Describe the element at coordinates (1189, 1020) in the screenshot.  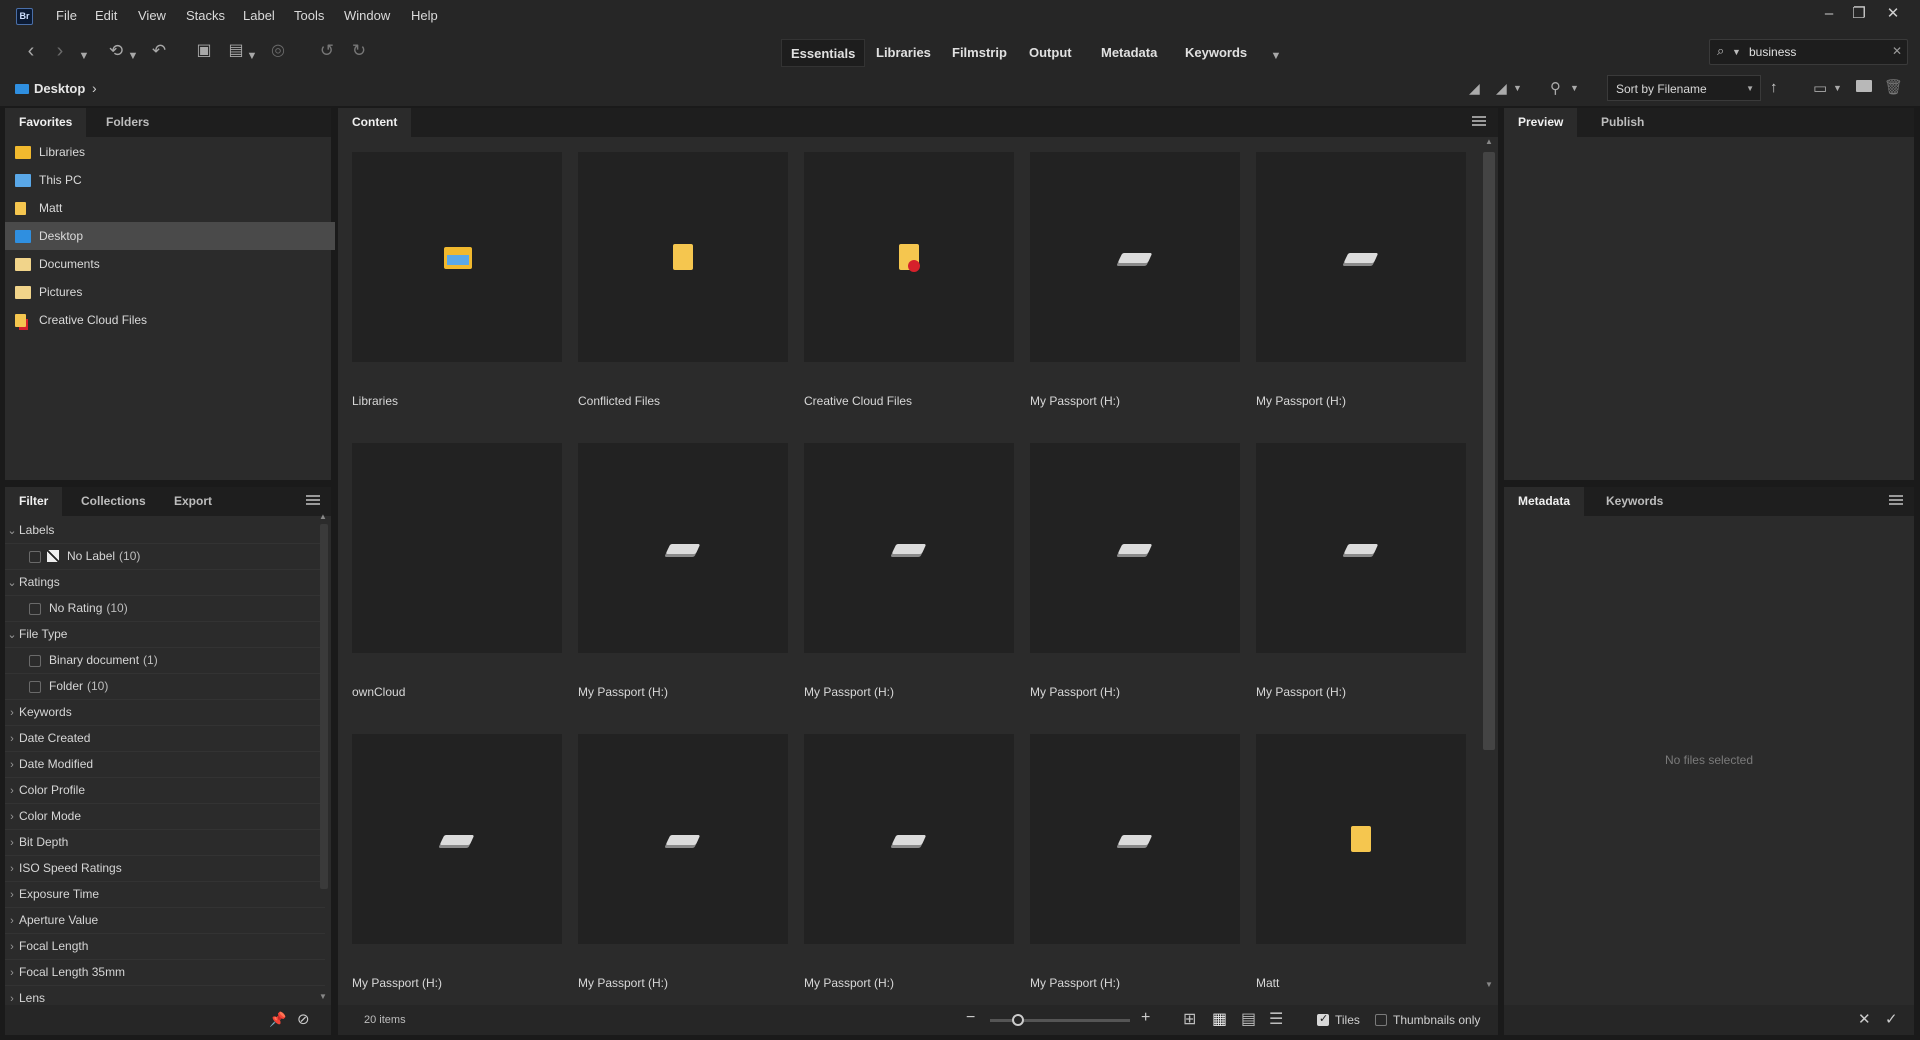
I see `grid-lock-icon: ⊞` at that location.